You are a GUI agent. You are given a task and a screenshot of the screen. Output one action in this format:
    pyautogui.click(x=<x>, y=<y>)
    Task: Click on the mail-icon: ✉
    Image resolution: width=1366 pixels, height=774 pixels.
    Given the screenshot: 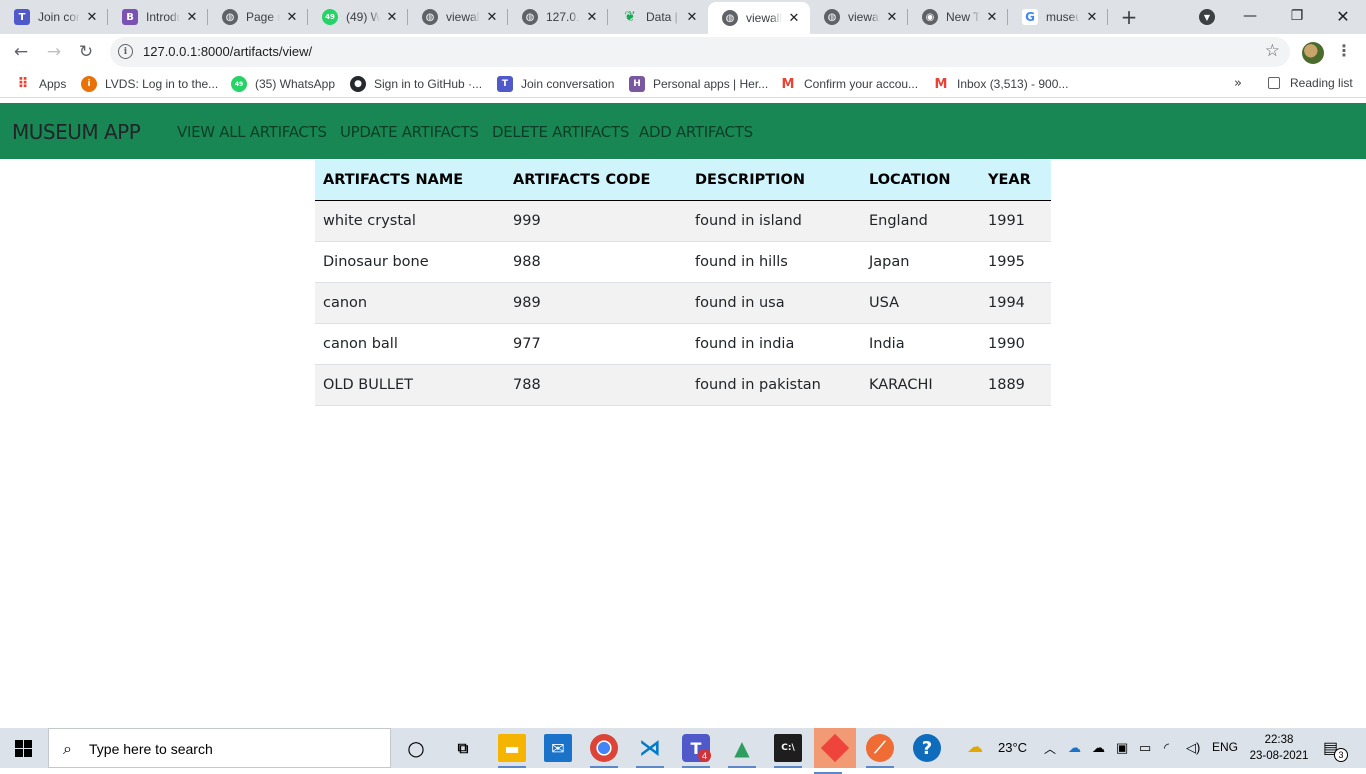 What is the action you would take?
    pyautogui.click(x=558, y=748)
    